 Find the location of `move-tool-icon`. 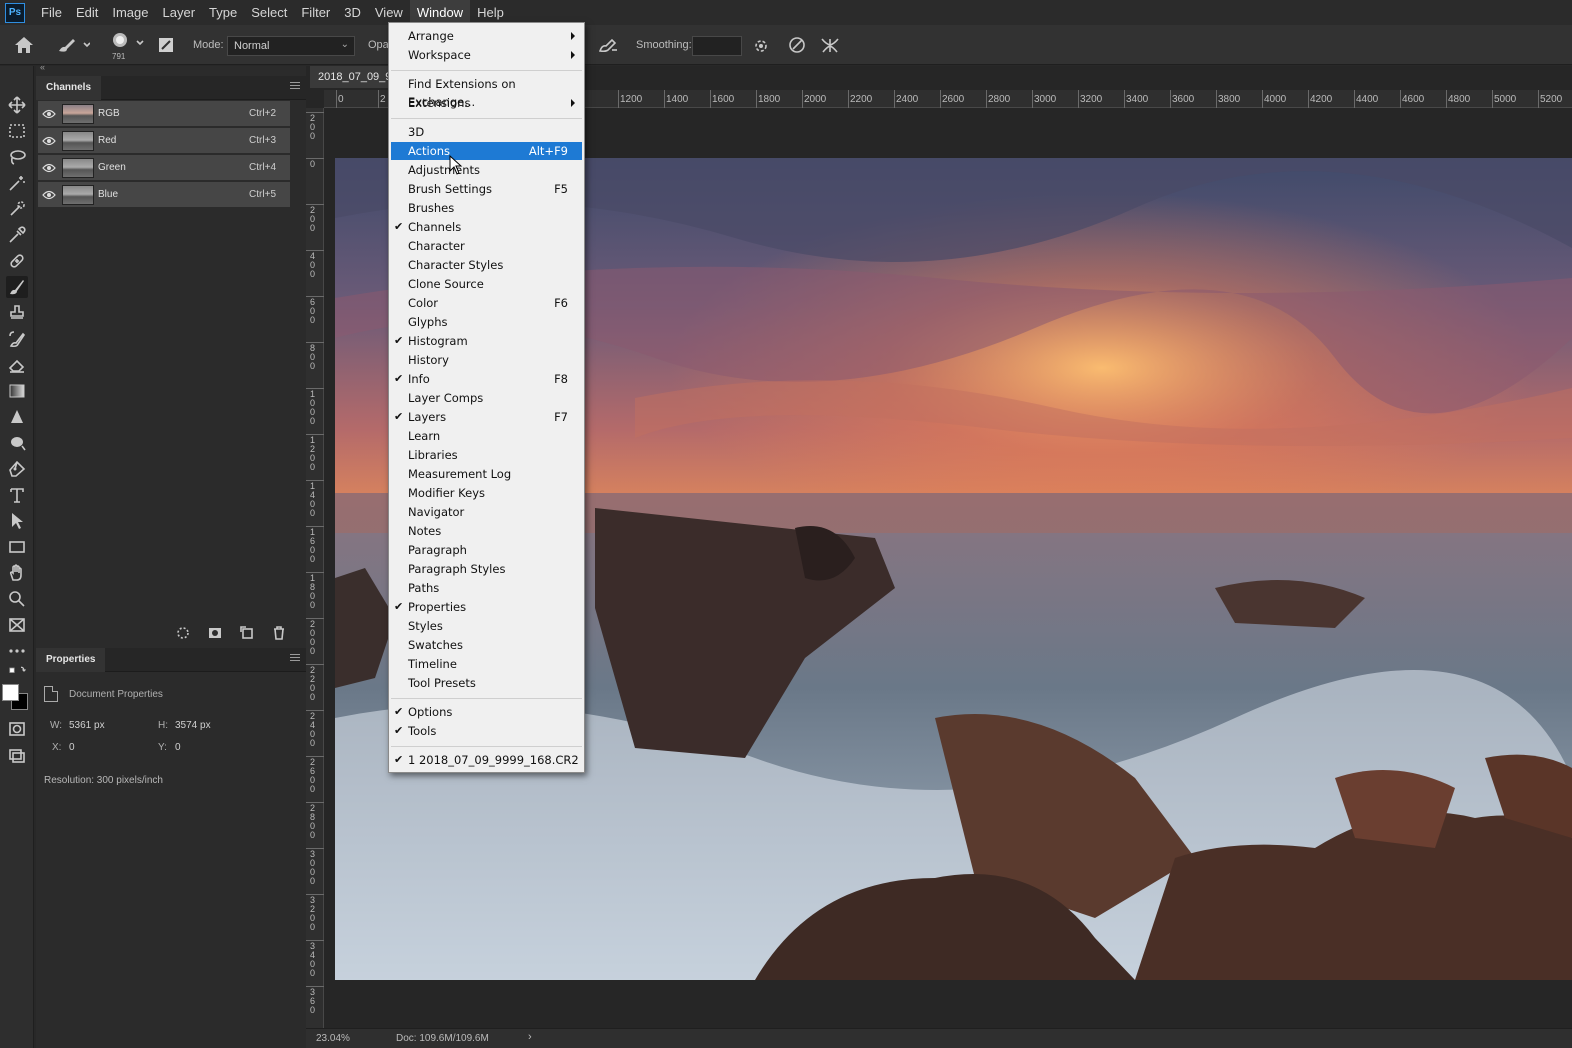

move-tool-icon is located at coordinates (17, 105).